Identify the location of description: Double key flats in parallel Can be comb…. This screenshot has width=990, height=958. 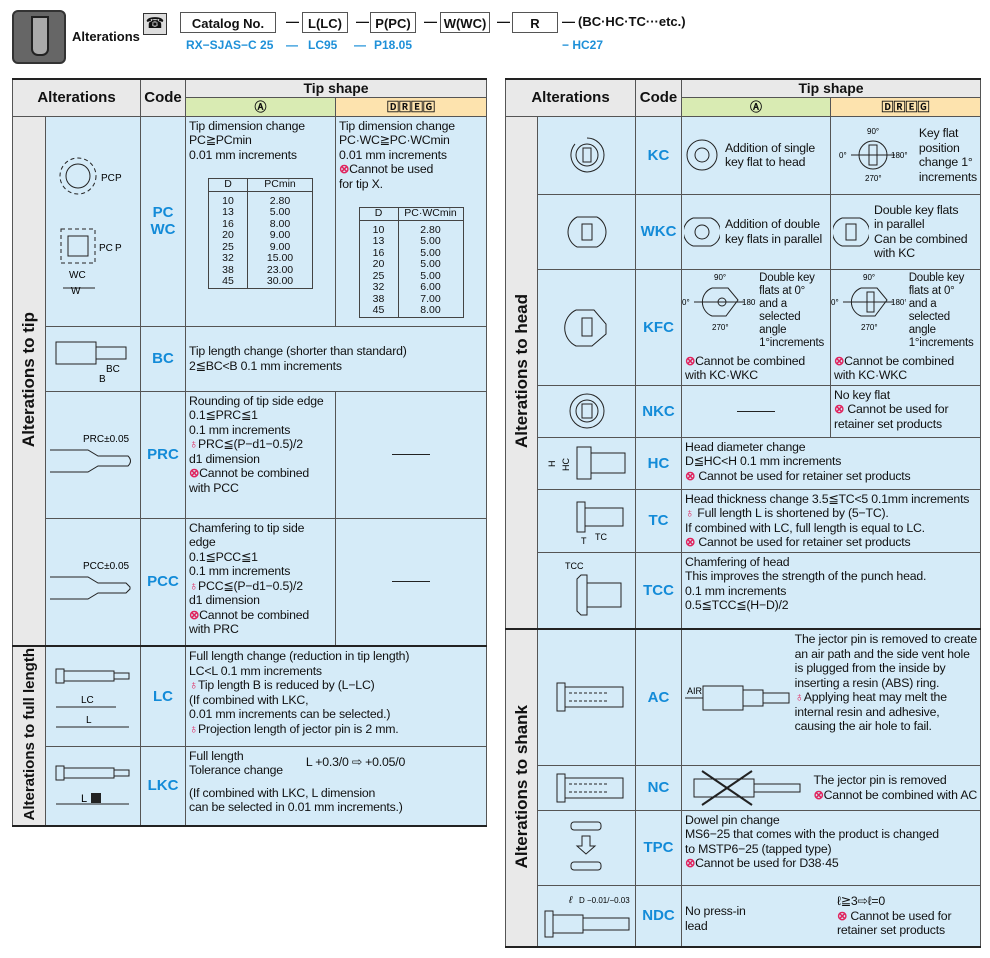
(921, 231).